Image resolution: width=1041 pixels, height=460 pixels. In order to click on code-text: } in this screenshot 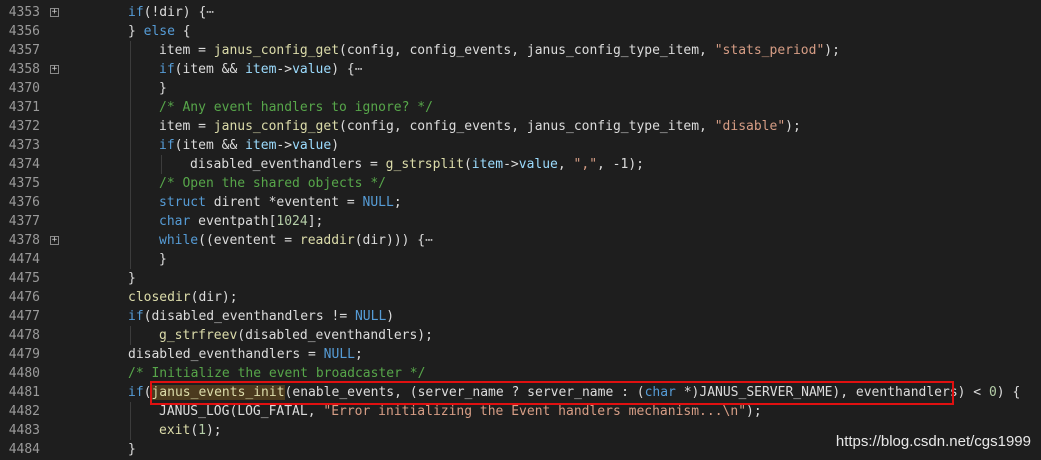, I will do `click(163, 259)`.